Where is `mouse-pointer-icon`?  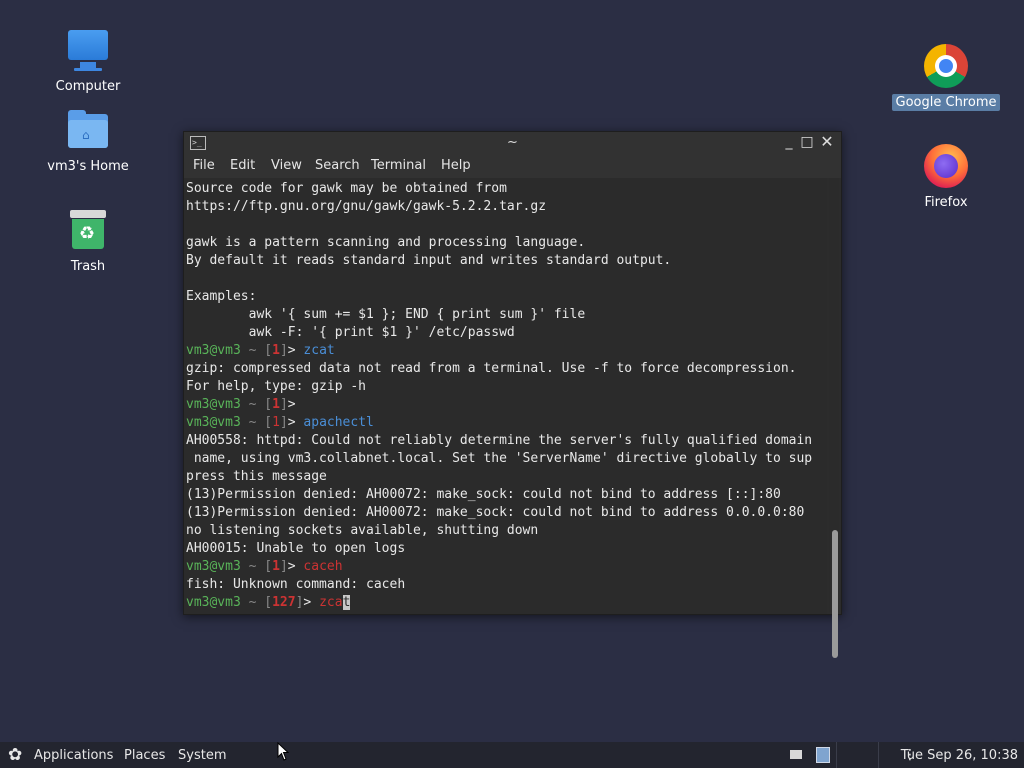
mouse-pointer-icon is located at coordinates (283, 751).